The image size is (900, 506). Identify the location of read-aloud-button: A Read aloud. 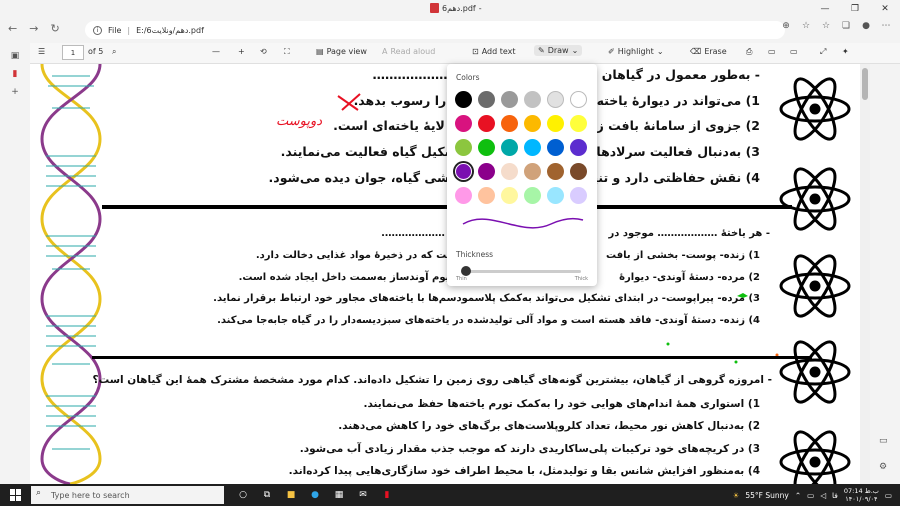
(408, 51).